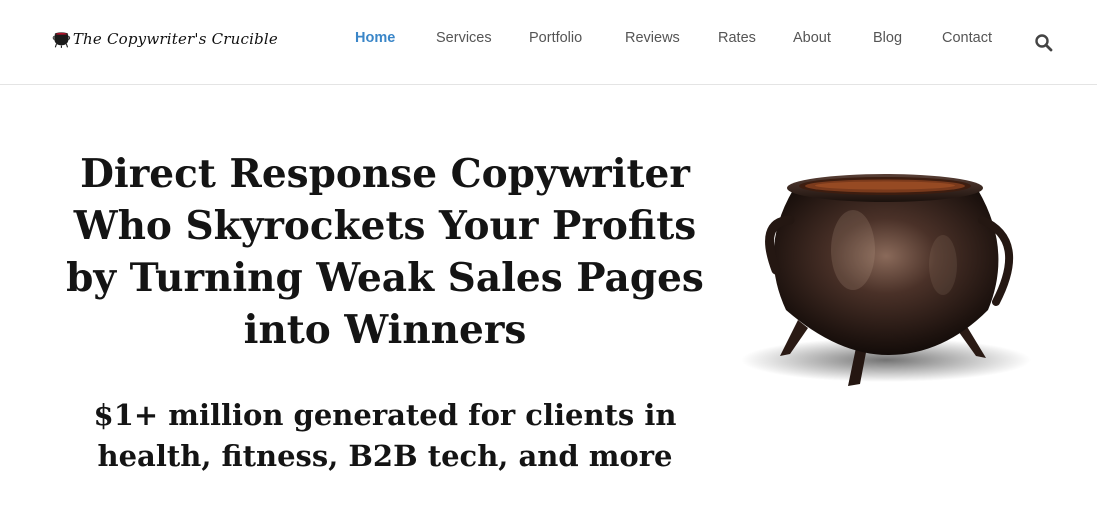  What do you see at coordinates (175, 39) in the screenshot?
I see `logo-text: The Copywriter's Crucible` at bounding box center [175, 39].